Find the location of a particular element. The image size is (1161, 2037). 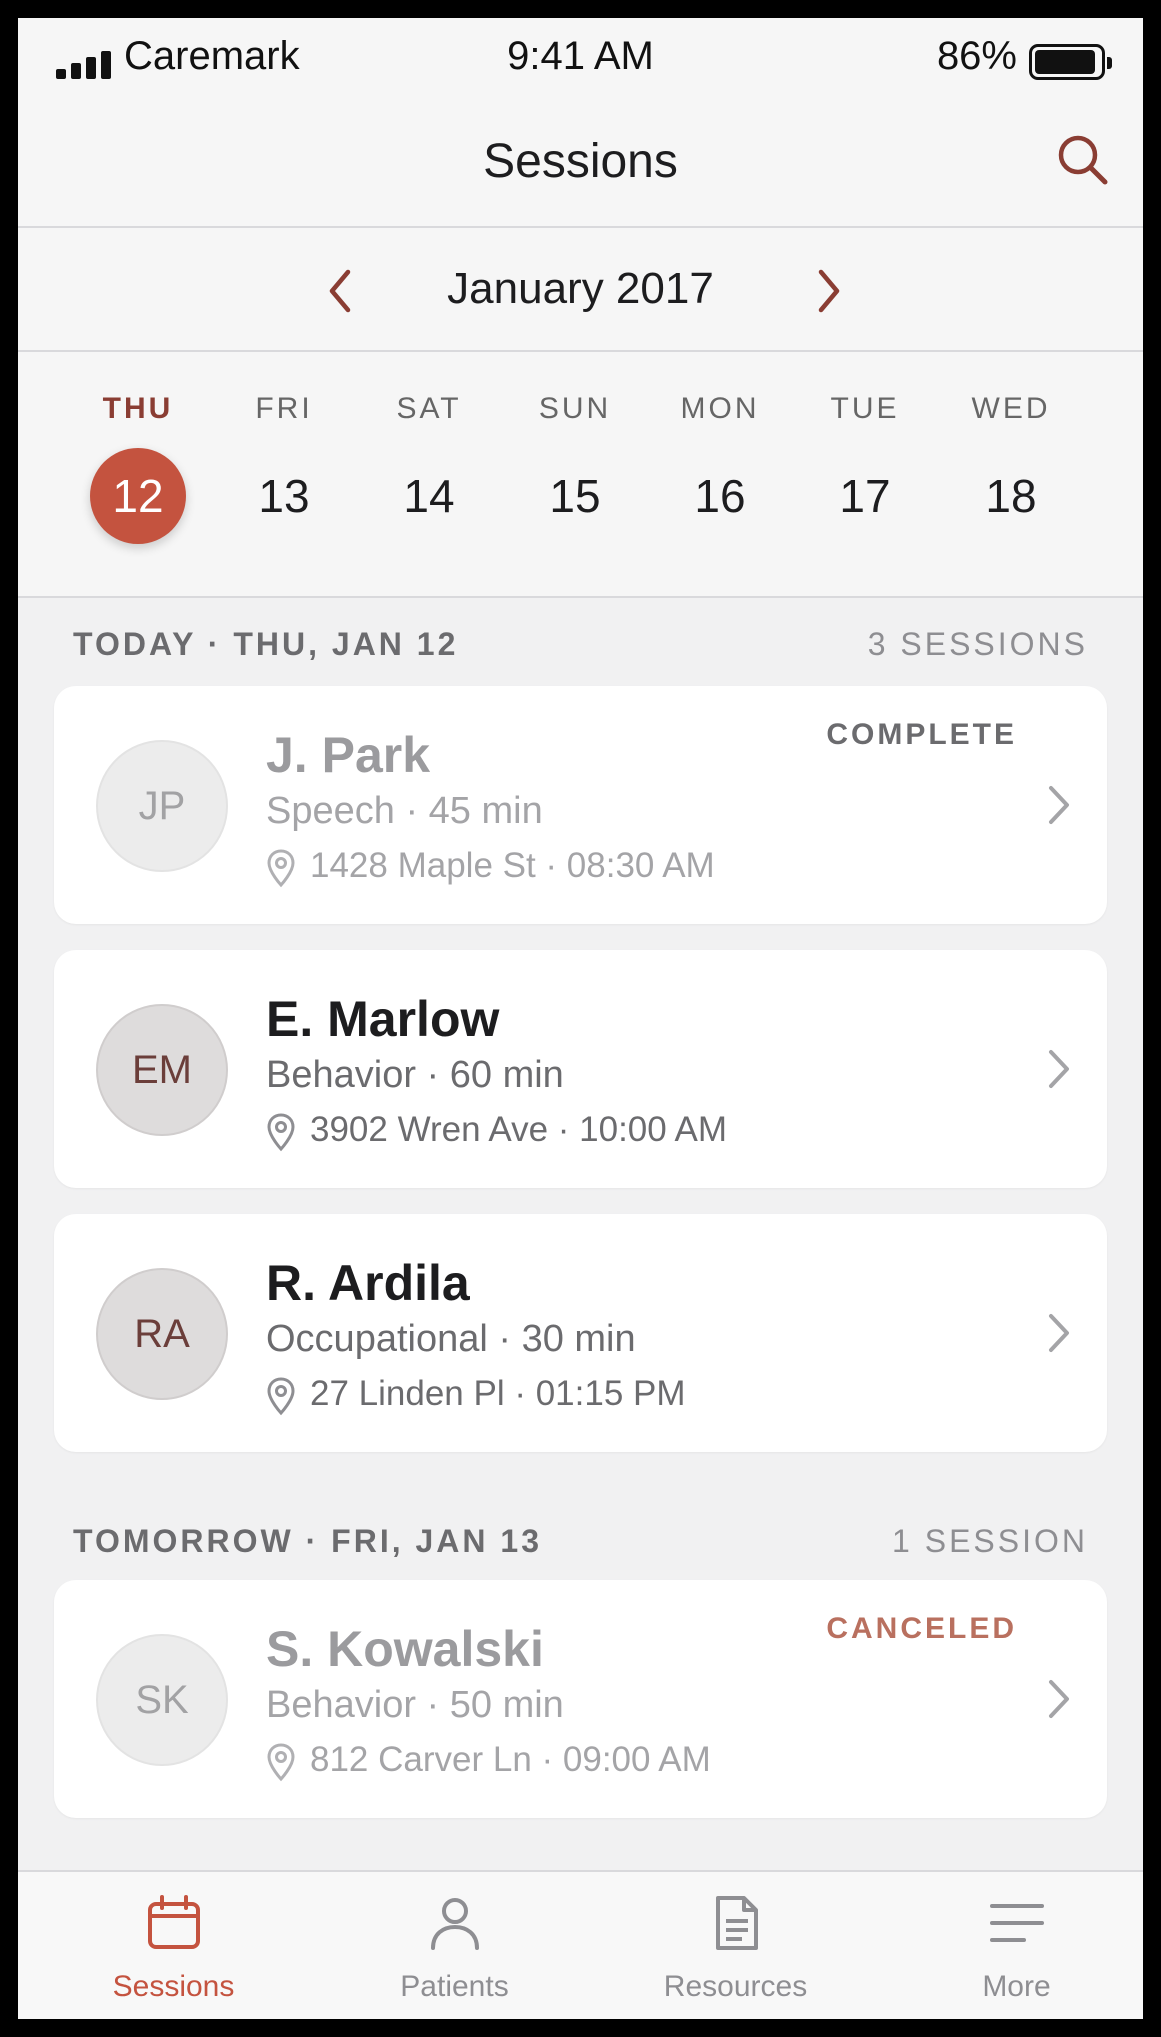

section-title: TODAY · THU, JAN 12 is located at coordinates (266, 644).